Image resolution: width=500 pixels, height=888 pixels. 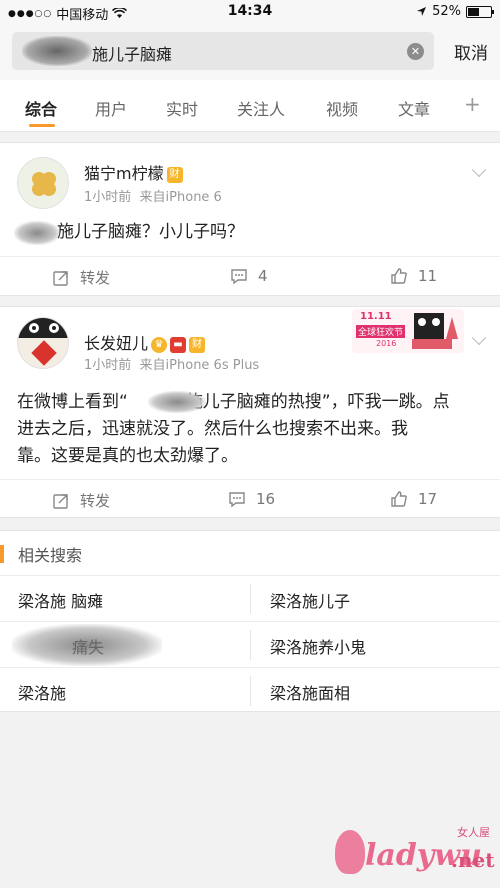 I want to click on tab-realtime: 实时, so click(x=182, y=108).